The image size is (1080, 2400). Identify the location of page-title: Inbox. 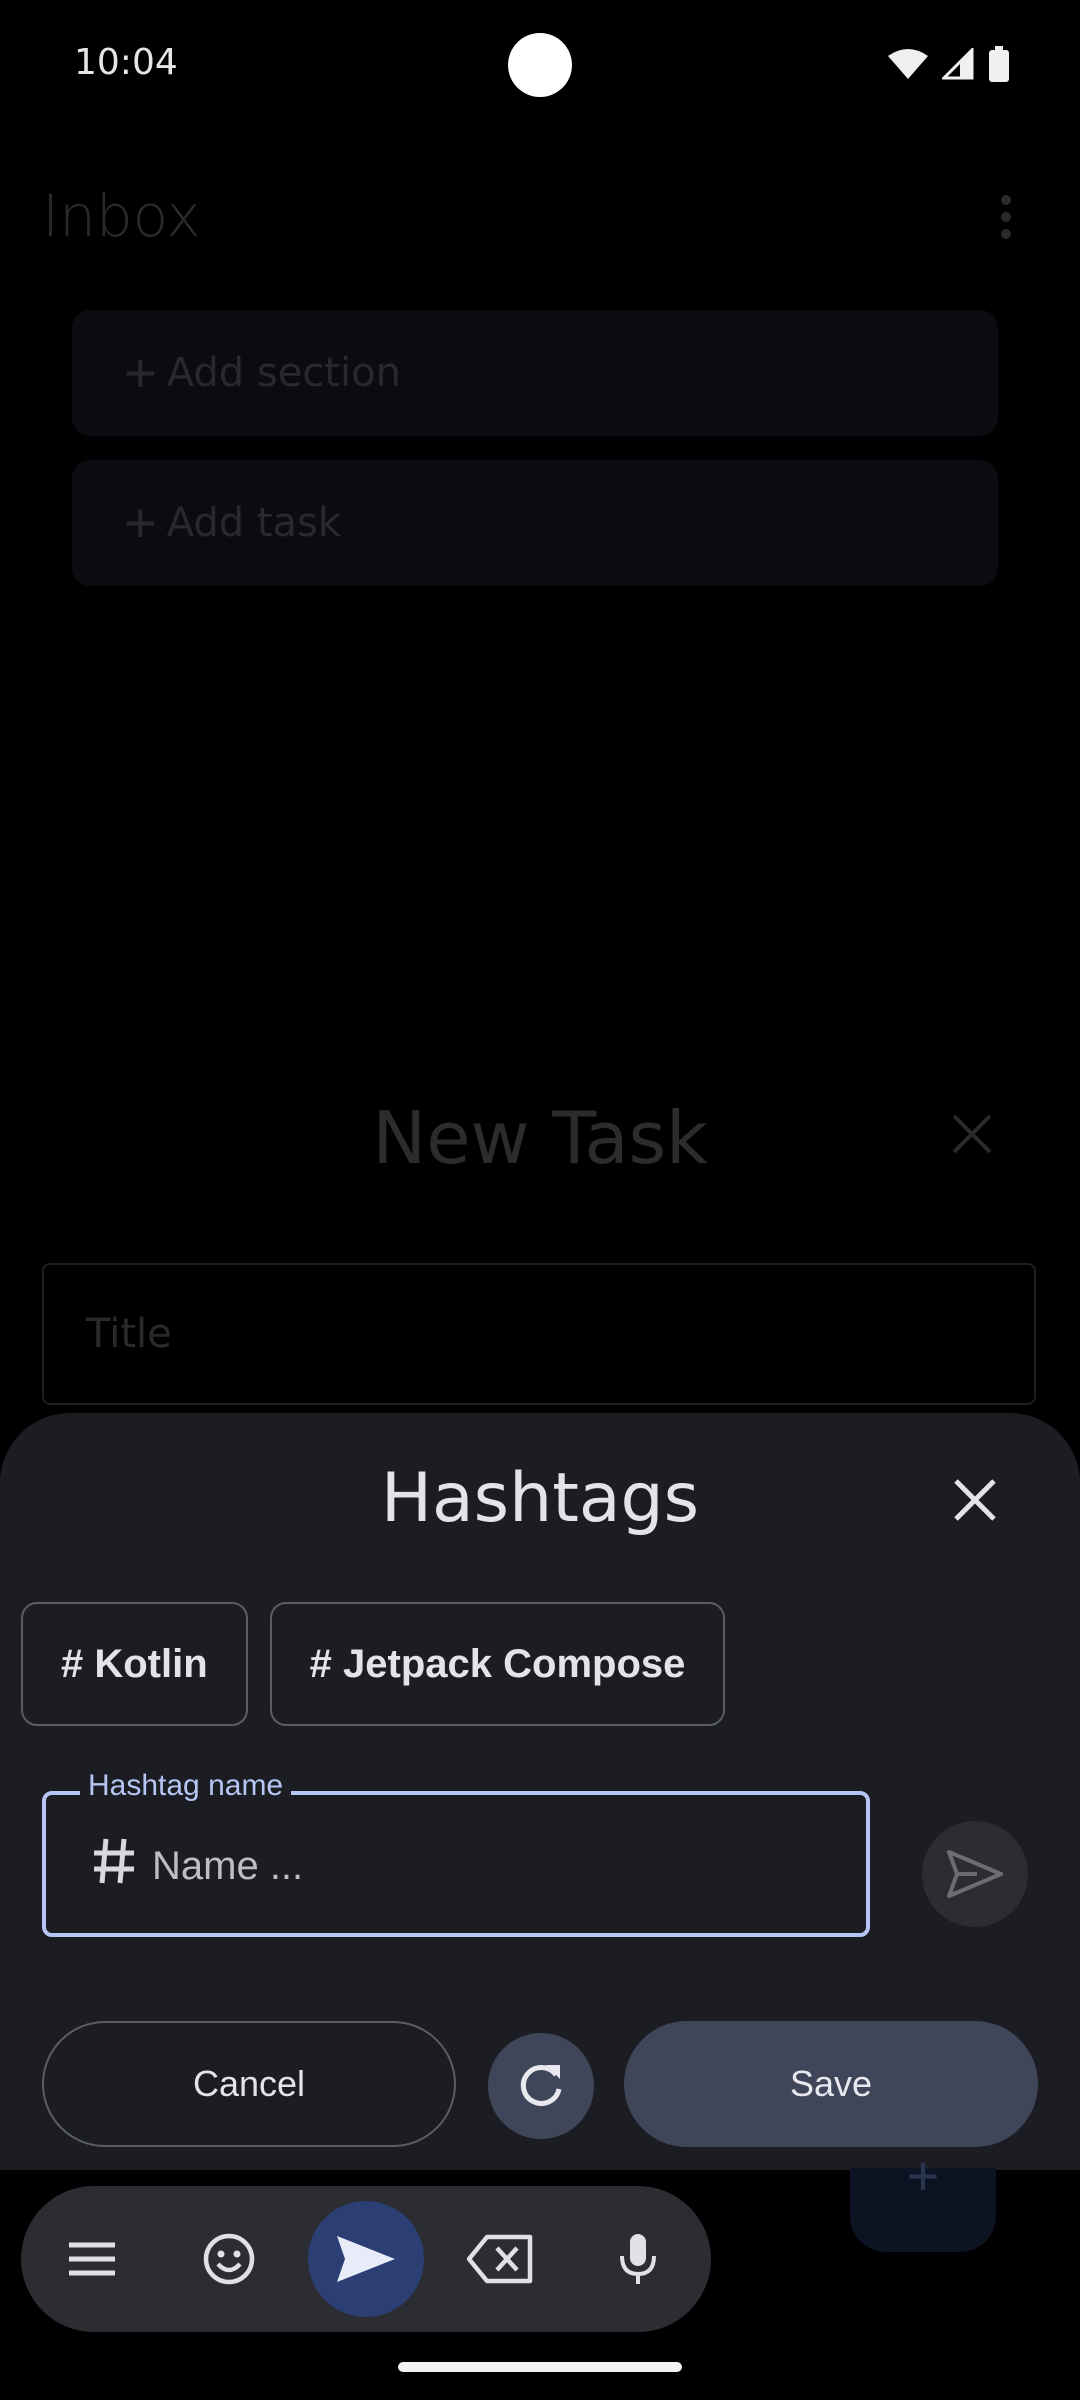
(121, 216).